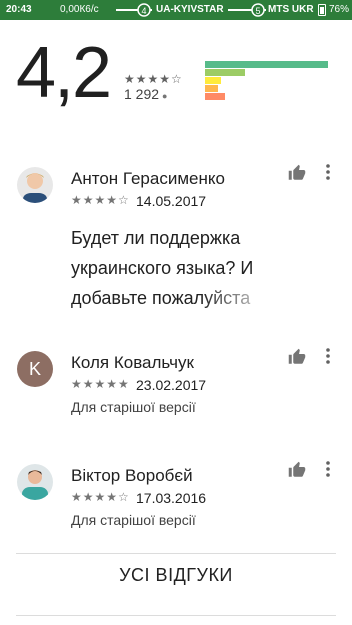 The image size is (352, 625). Describe the element at coordinates (79, 9) in the screenshot. I see `network-speed: 0,00К6/с` at that location.